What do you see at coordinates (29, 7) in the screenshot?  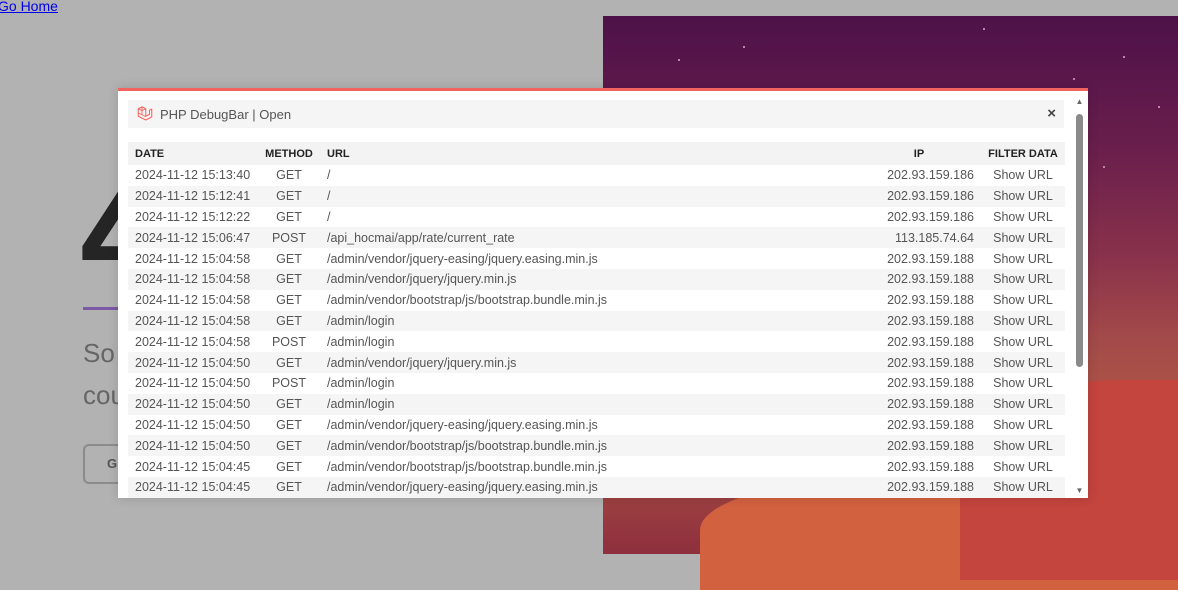 I see `go-home-link: Go Home` at bounding box center [29, 7].